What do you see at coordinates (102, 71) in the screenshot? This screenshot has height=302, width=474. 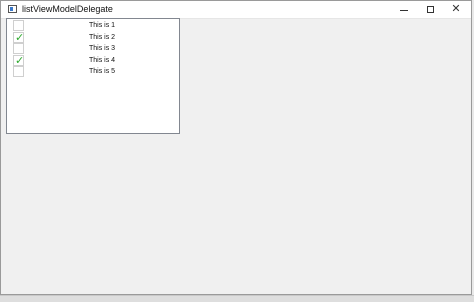 I see `item-label: This is 5` at bounding box center [102, 71].